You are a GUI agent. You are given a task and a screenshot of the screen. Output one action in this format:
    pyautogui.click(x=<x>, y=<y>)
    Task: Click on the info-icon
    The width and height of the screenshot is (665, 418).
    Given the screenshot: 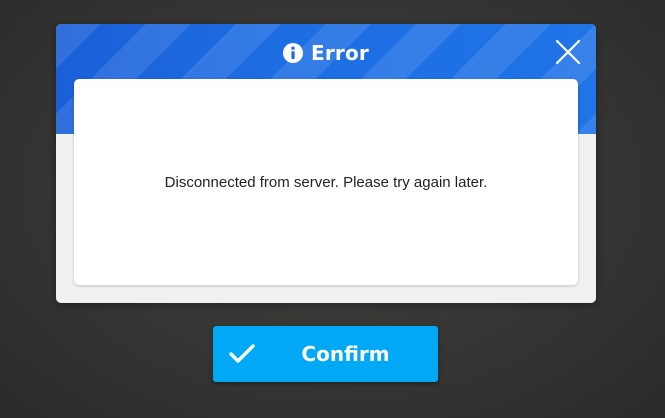 What is the action you would take?
    pyautogui.click(x=293, y=53)
    